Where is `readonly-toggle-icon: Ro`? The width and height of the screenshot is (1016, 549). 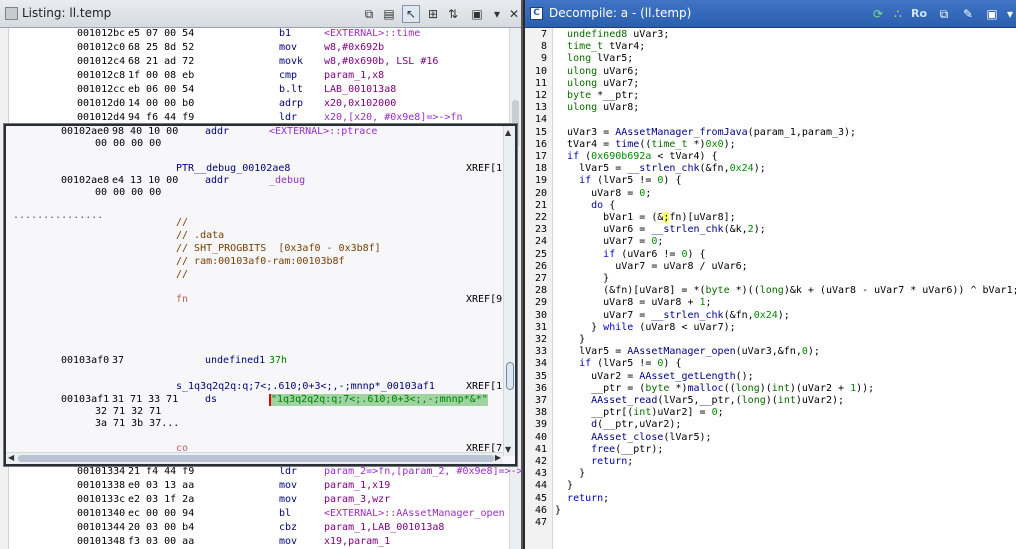
readonly-toggle-icon: Ro is located at coordinates (919, 14).